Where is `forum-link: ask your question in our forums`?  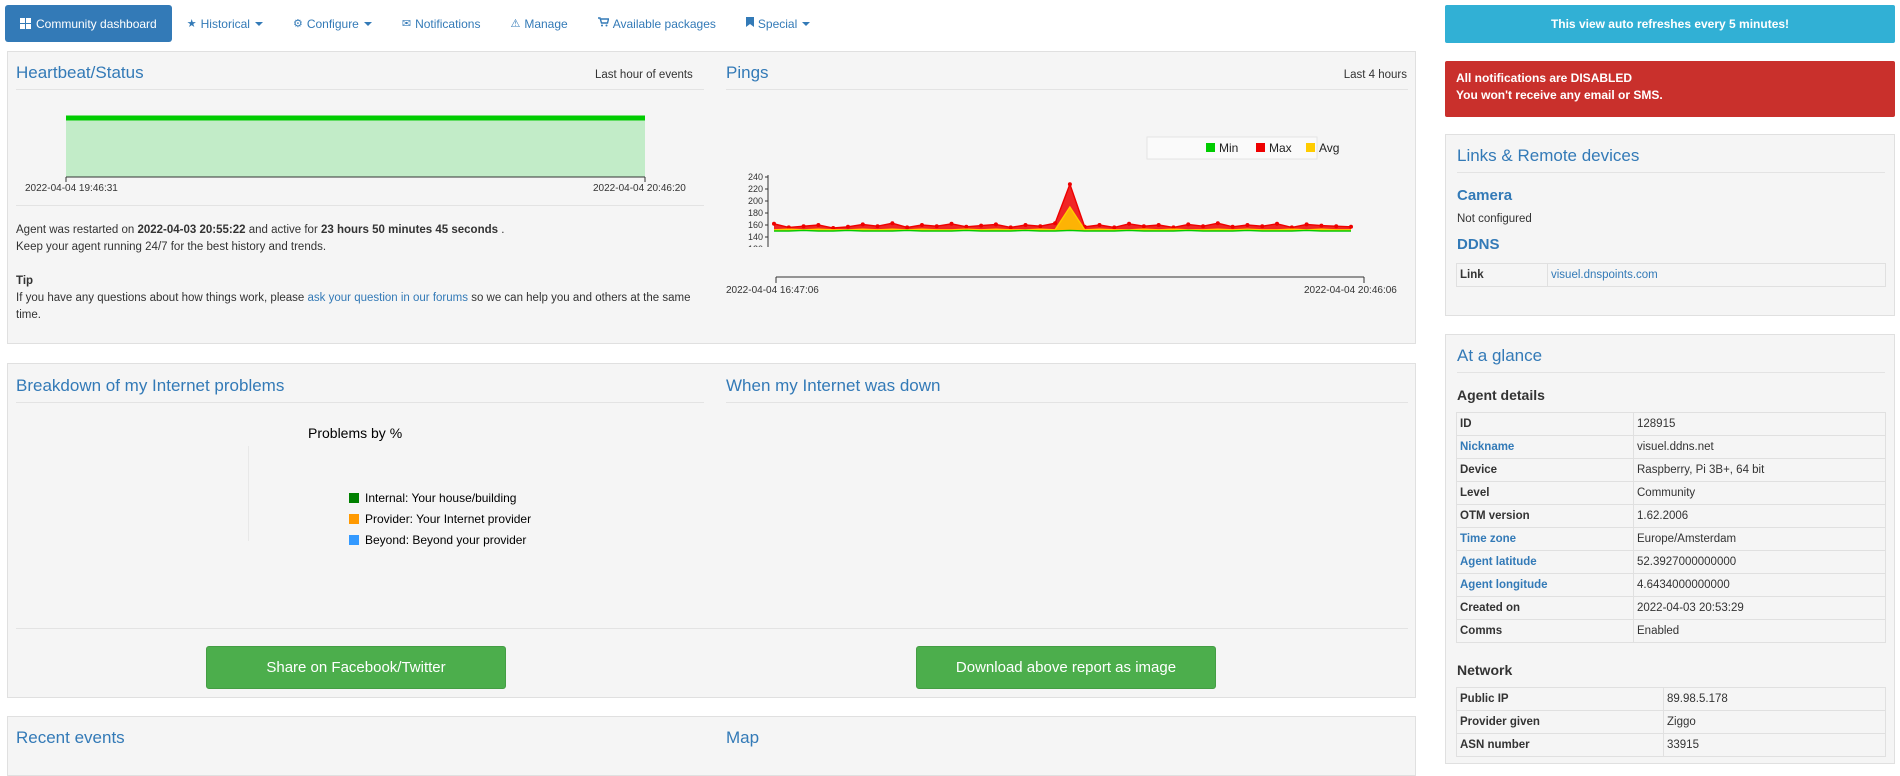 forum-link: ask your question in our forums is located at coordinates (388, 298).